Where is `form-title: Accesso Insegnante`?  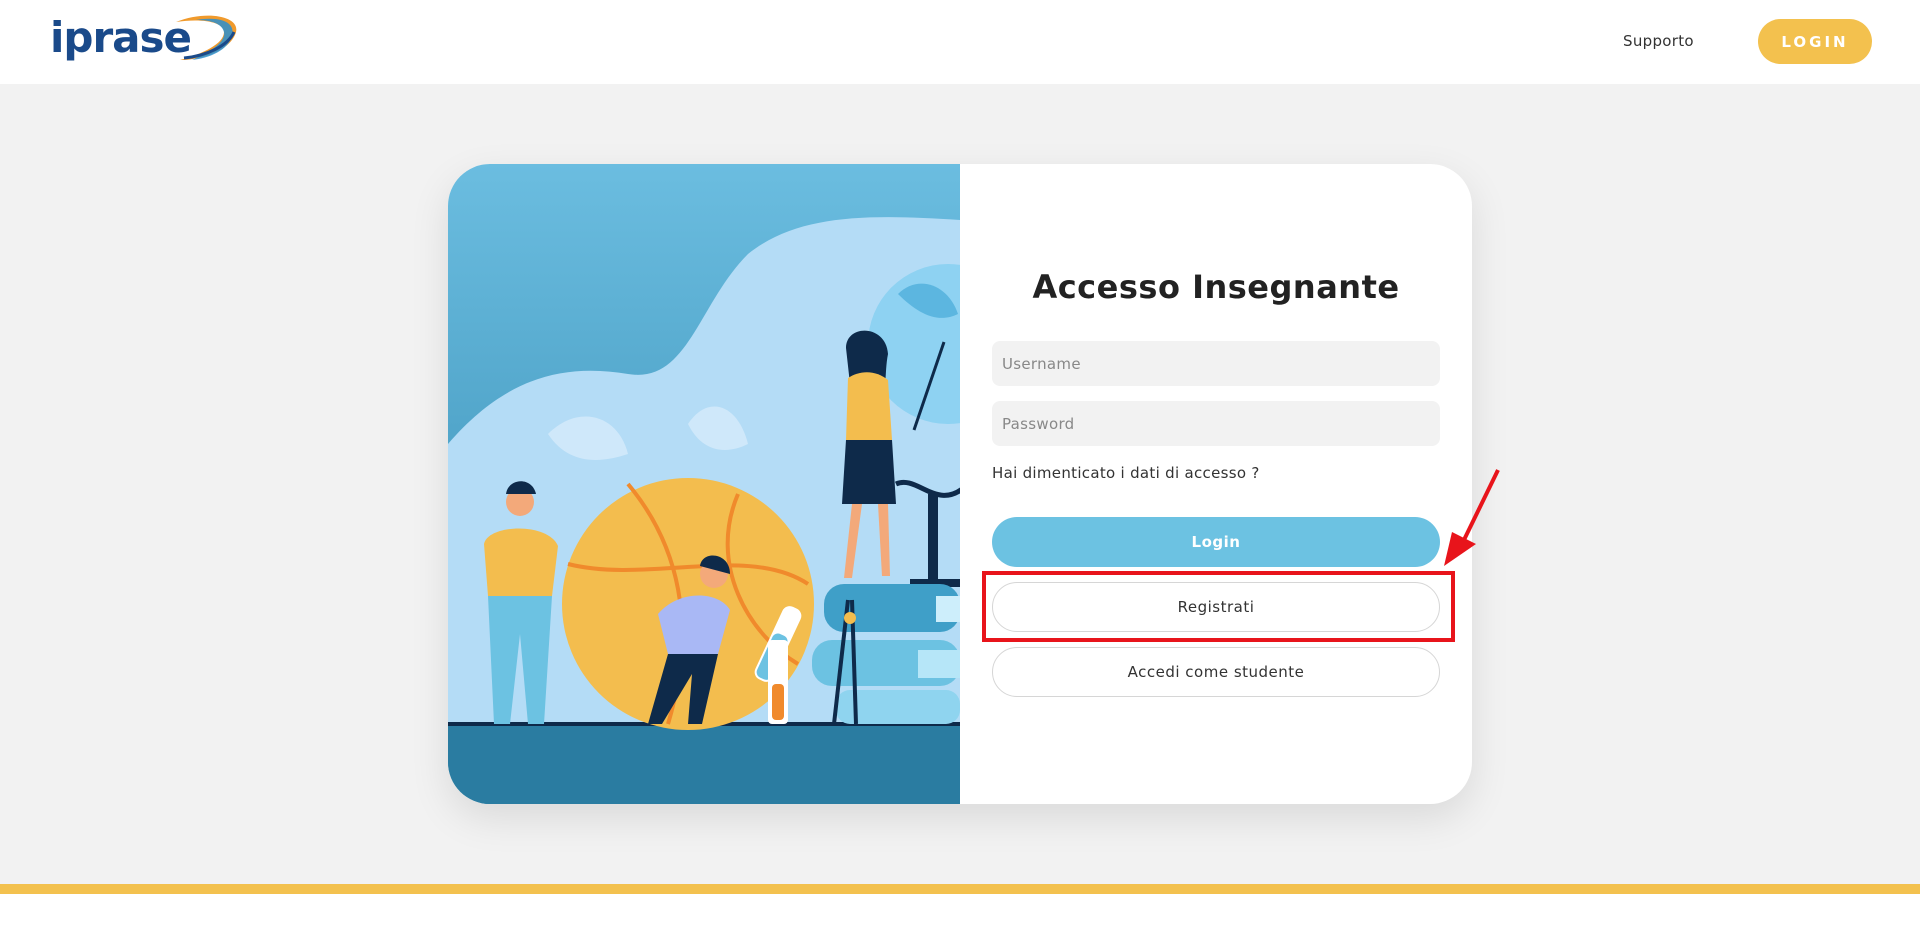
form-title: Accesso Insegnante is located at coordinates (1216, 287).